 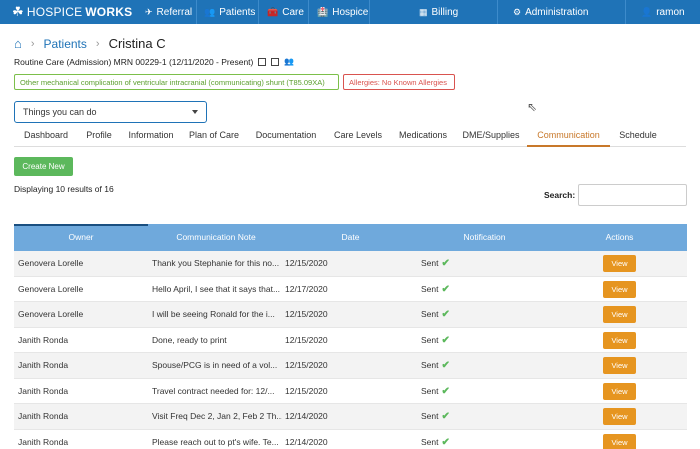 What do you see at coordinates (293, 12) in the screenshot?
I see `nav-care-label: Care` at bounding box center [293, 12].